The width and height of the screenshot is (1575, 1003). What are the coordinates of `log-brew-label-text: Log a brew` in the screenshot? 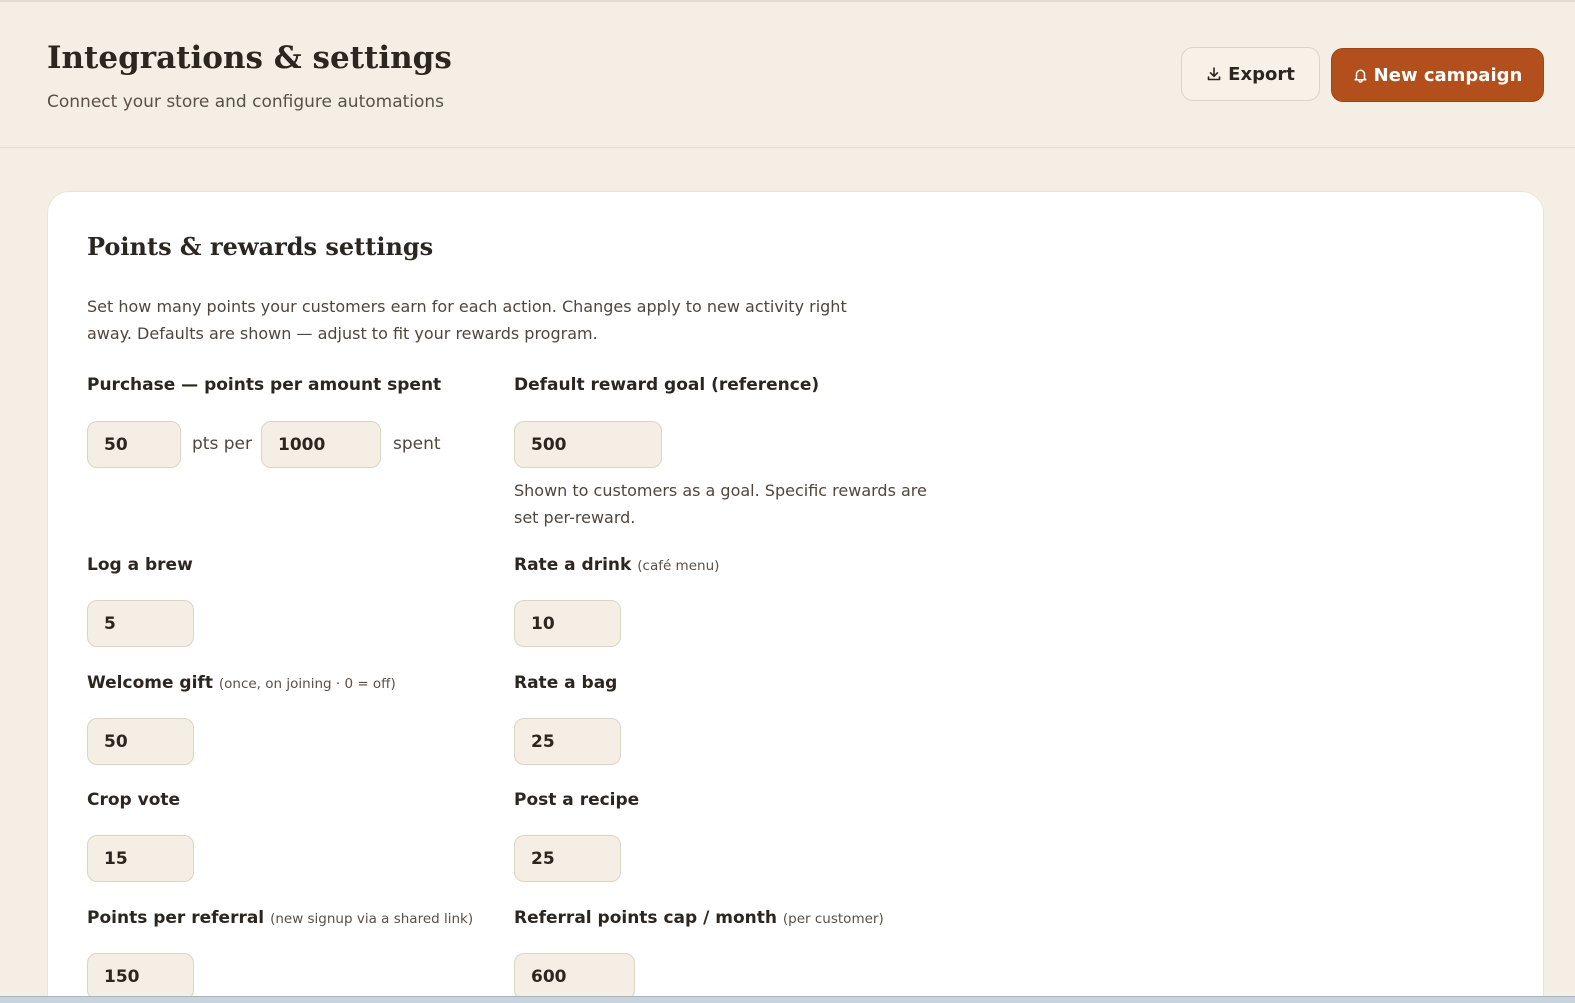 It's located at (140, 565).